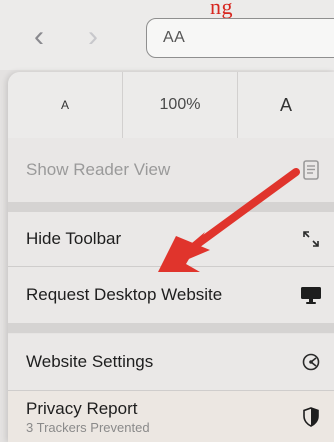 The width and height of the screenshot is (334, 442). Describe the element at coordinates (124, 294) in the screenshot. I see `request-desktop-website-label: Request Desktop Website` at that location.